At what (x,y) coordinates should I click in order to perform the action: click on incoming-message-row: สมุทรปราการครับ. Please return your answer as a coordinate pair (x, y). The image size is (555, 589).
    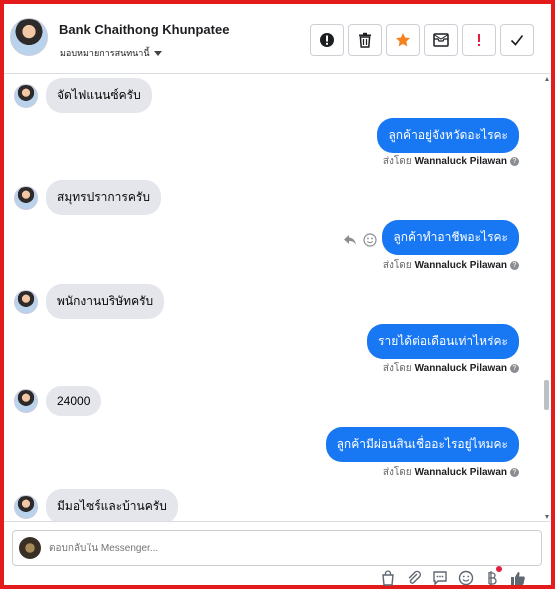
    Looking at the image, I should click on (87, 197).